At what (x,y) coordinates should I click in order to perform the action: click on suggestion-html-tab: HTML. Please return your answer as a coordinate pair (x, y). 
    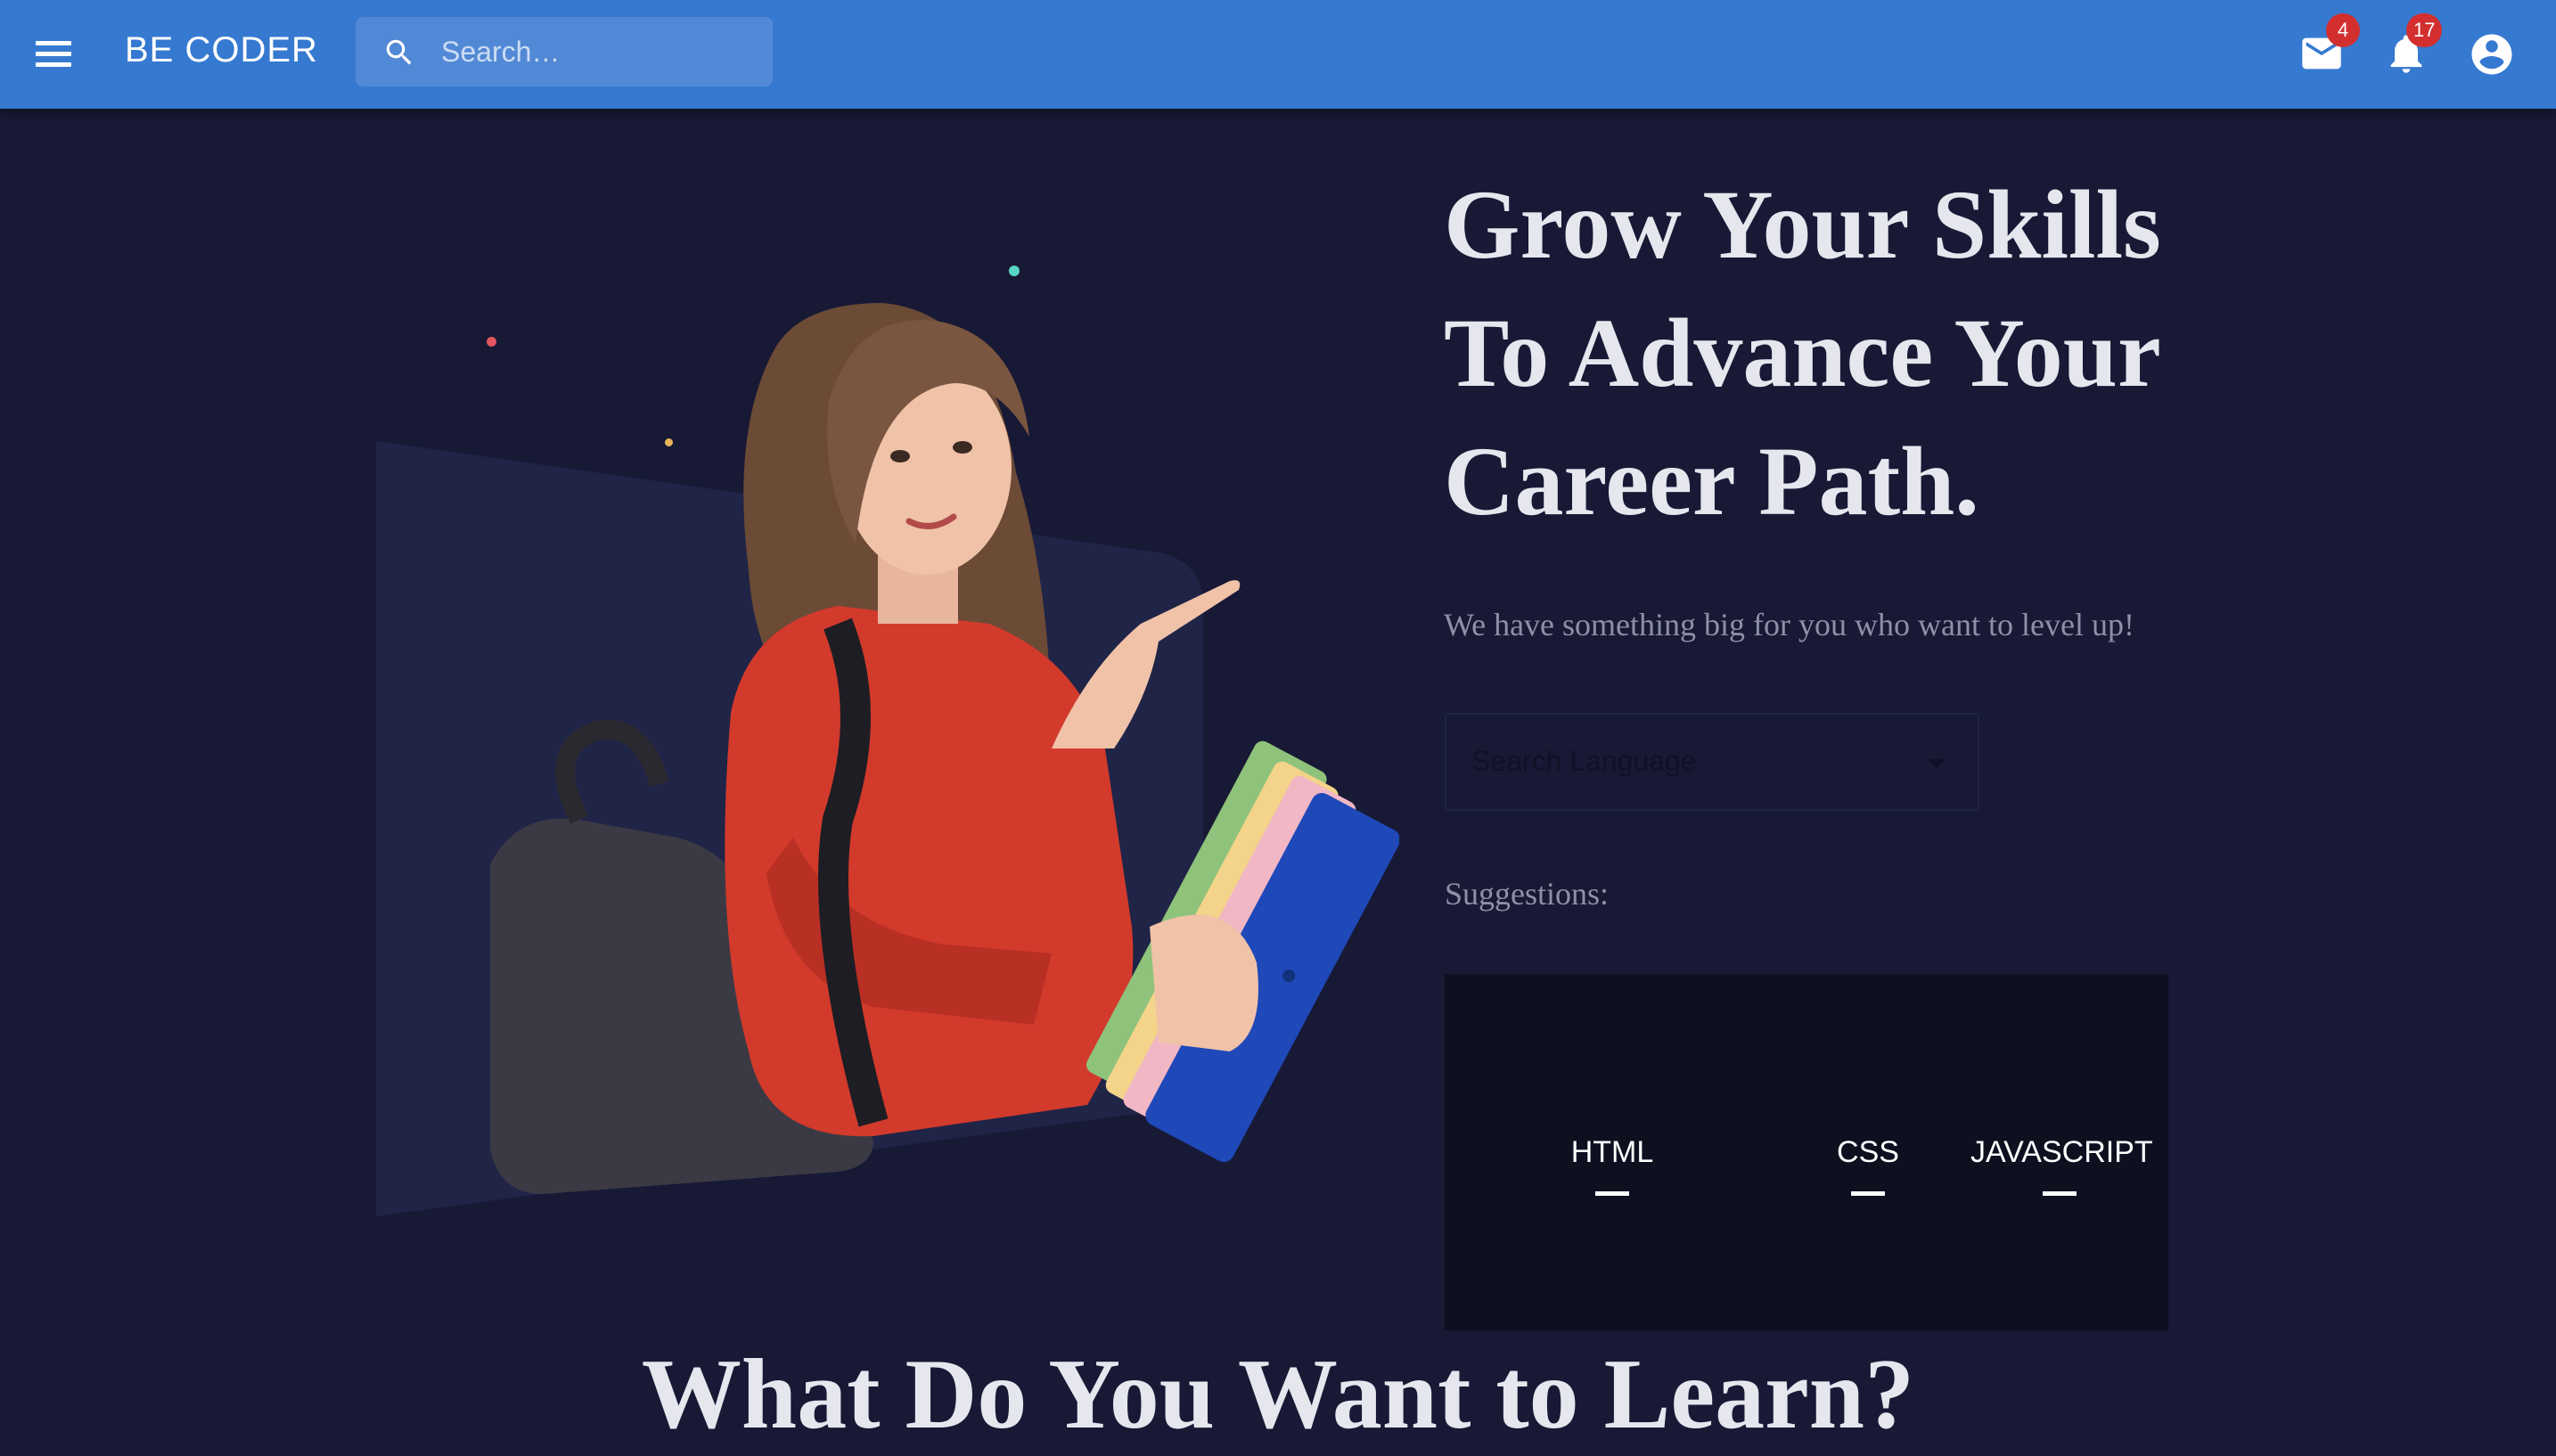
    Looking at the image, I should click on (1612, 1165).